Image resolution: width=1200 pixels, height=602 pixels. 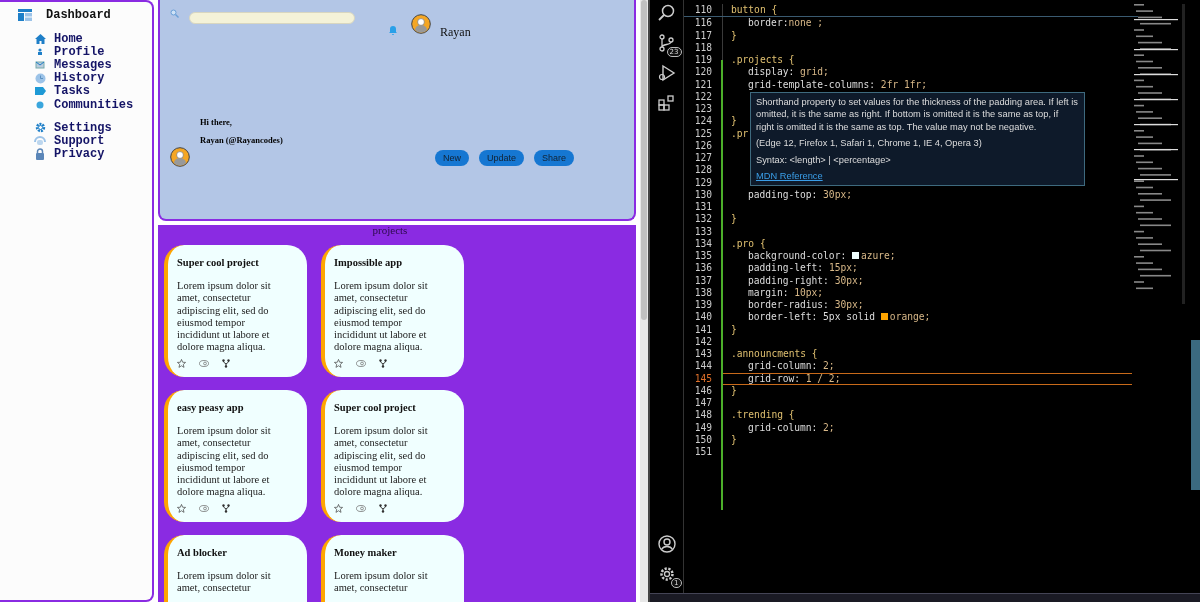 What do you see at coordinates (762, 415) in the screenshot?
I see `code-line: .trending {` at bounding box center [762, 415].